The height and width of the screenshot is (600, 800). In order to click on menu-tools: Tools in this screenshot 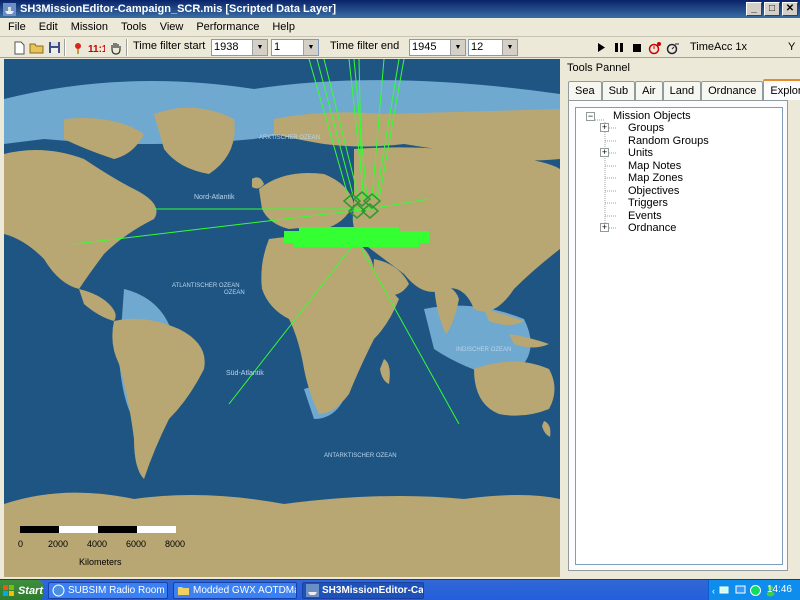, I will do `click(134, 27)`.